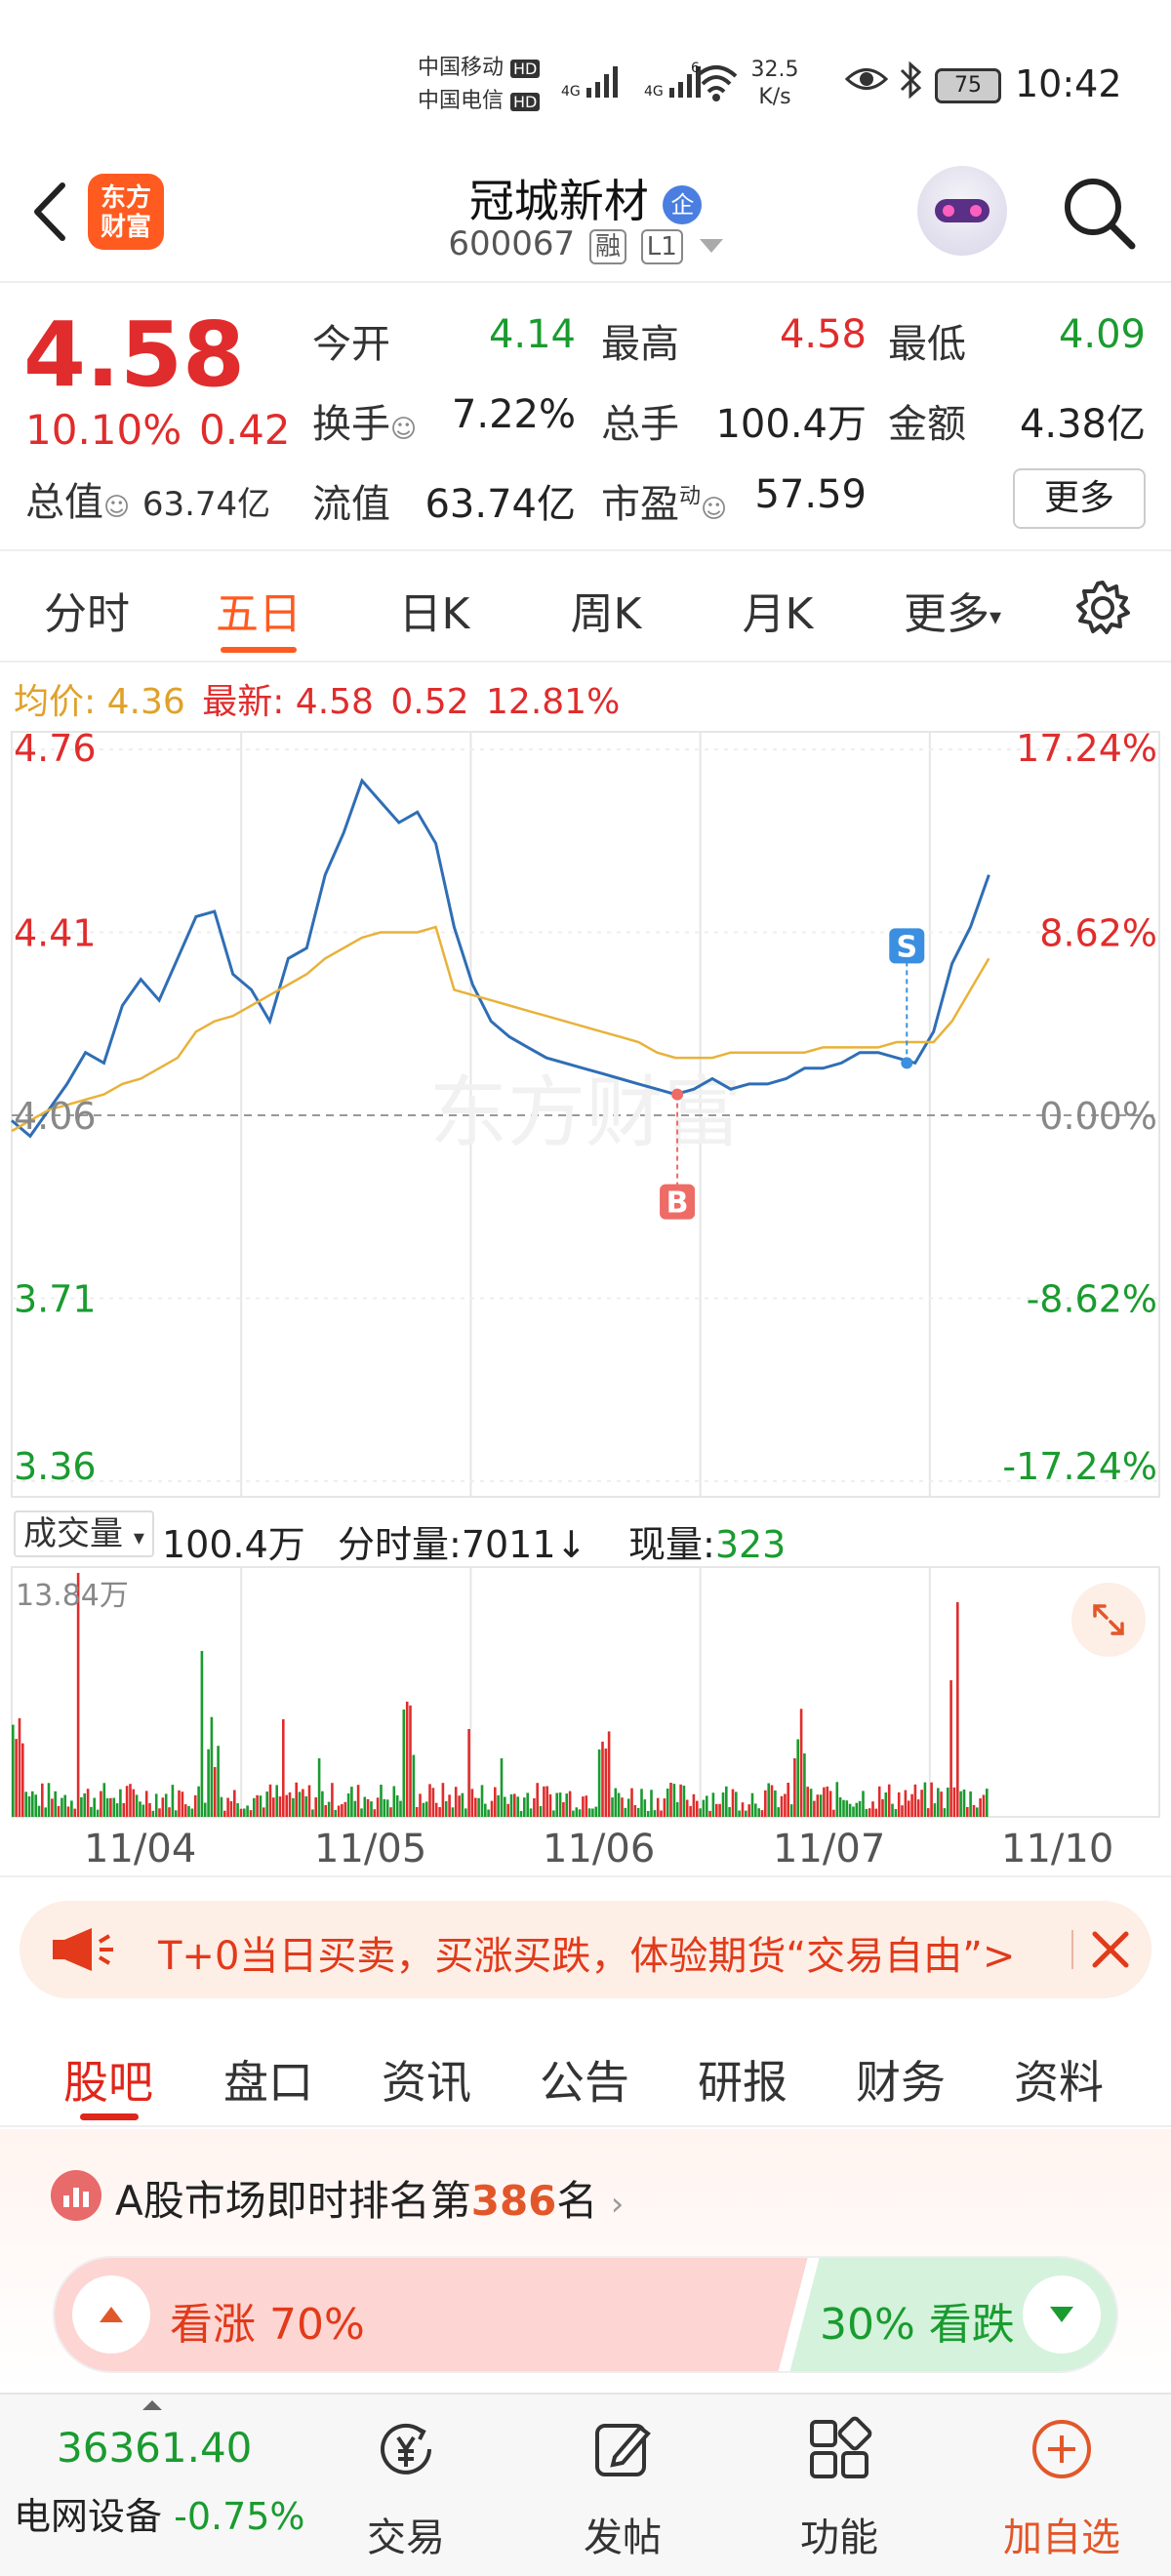 This screenshot has width=1171, height=2576. I want to click on tab-news: 资讯, so click(426, 2079).